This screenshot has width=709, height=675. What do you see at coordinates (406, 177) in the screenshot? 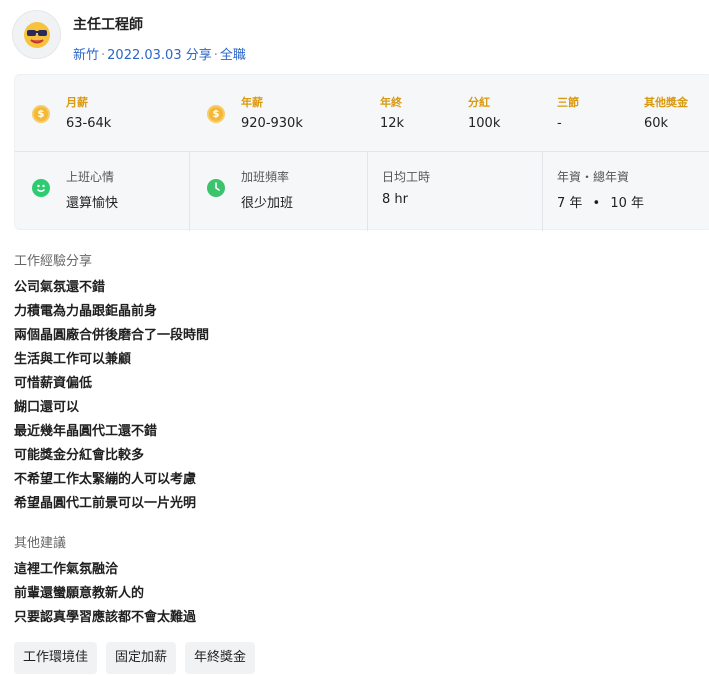
I see `daily-hours-label: 日均工時` at bounding box center [406, 177].